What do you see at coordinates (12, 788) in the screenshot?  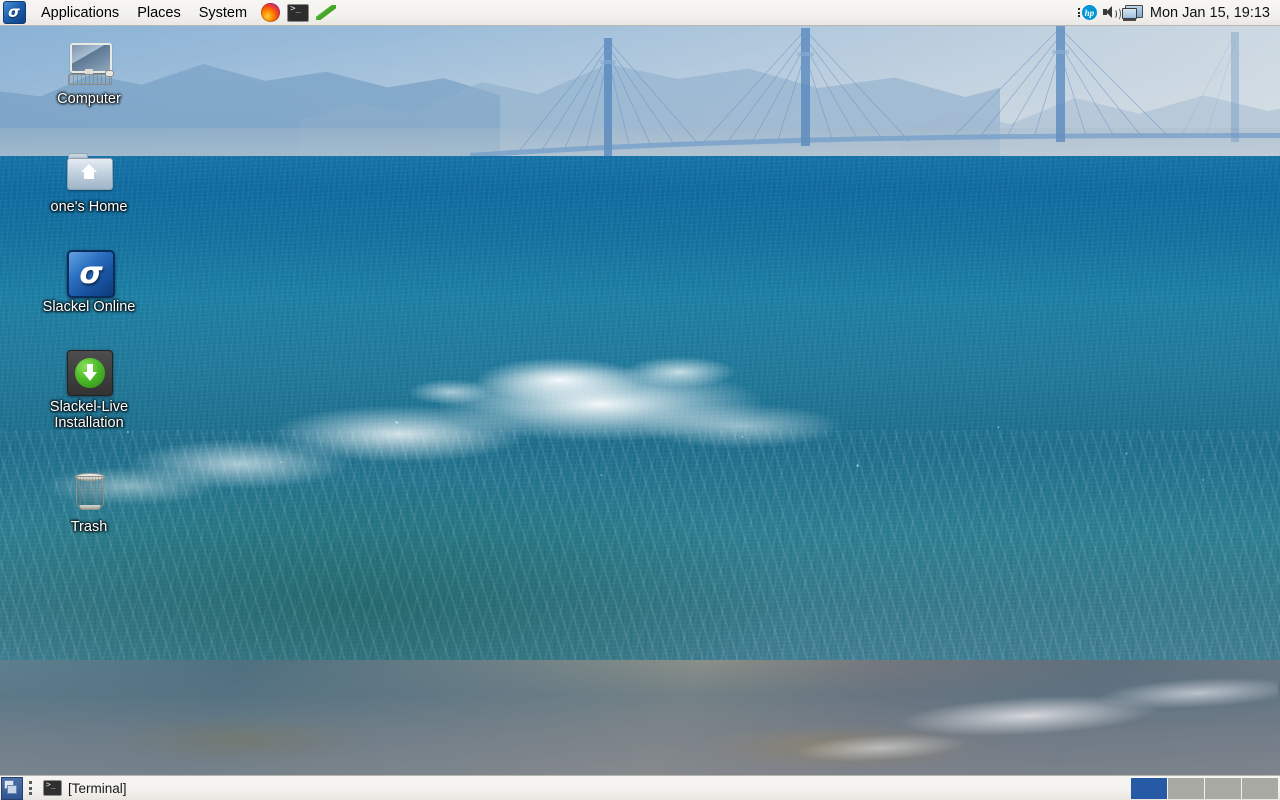 I see `show-desktop-button` at bounding box center [12, 788].